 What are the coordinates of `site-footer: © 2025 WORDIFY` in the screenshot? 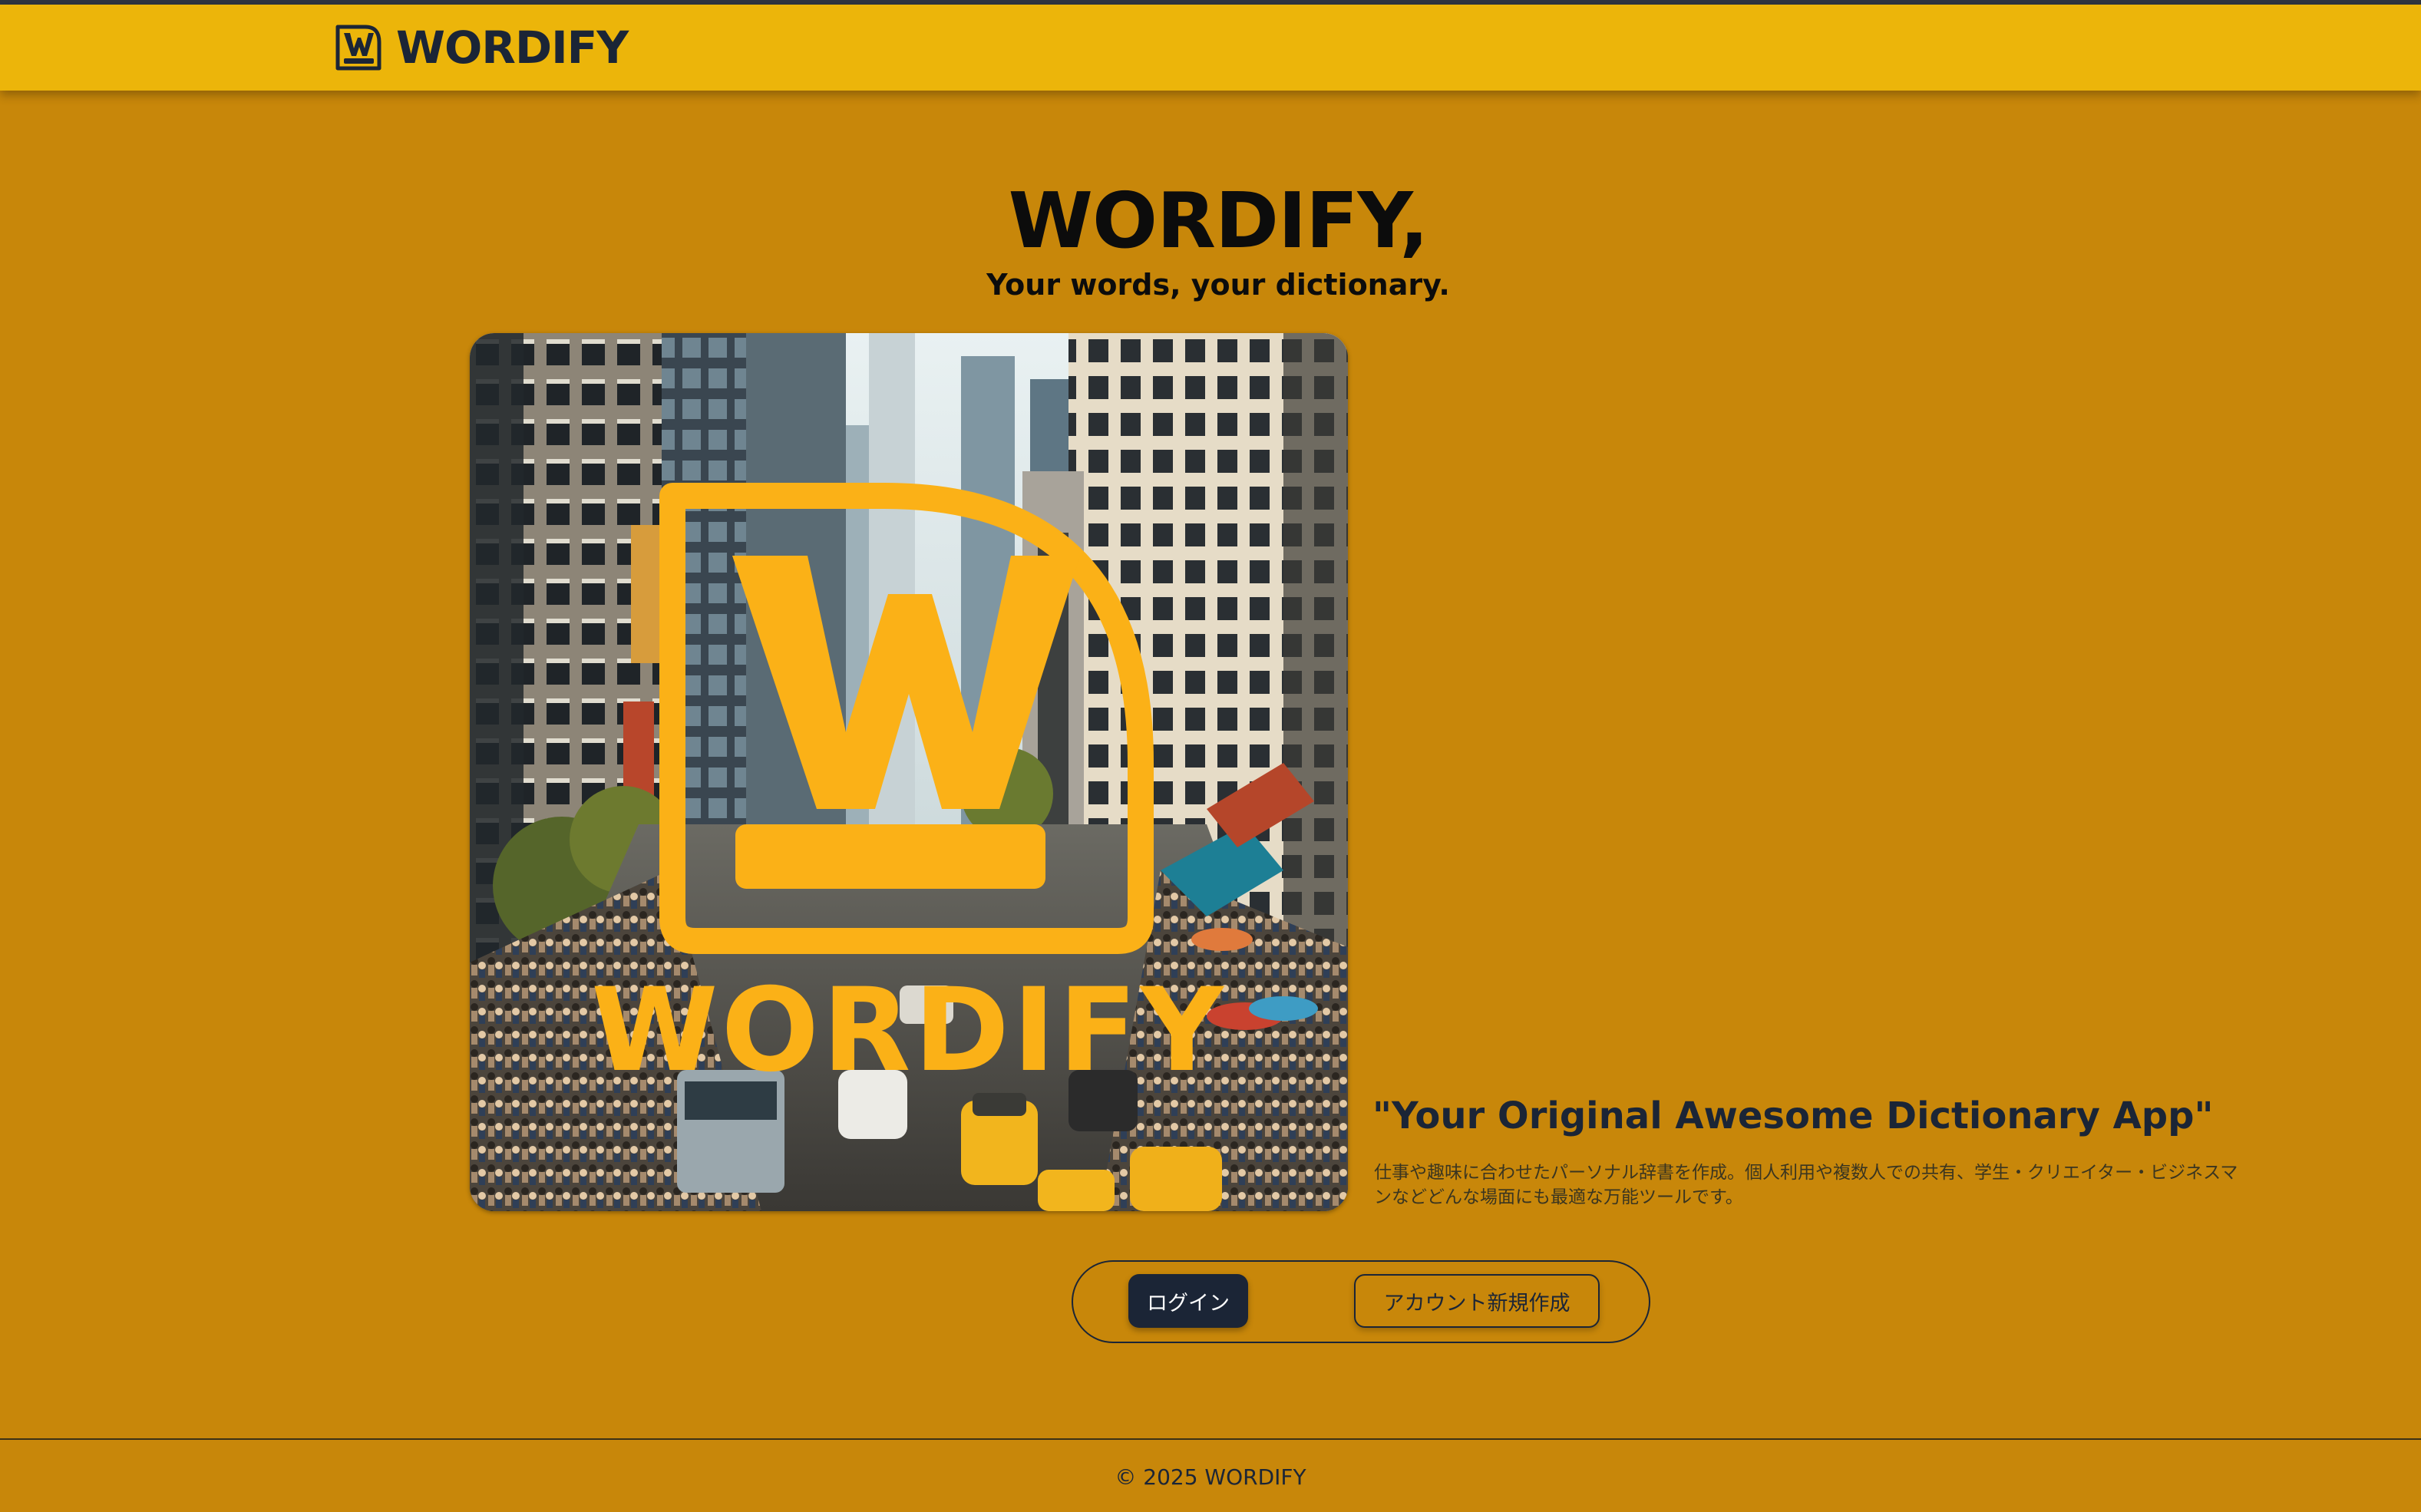 It's located at (1211, 1475).